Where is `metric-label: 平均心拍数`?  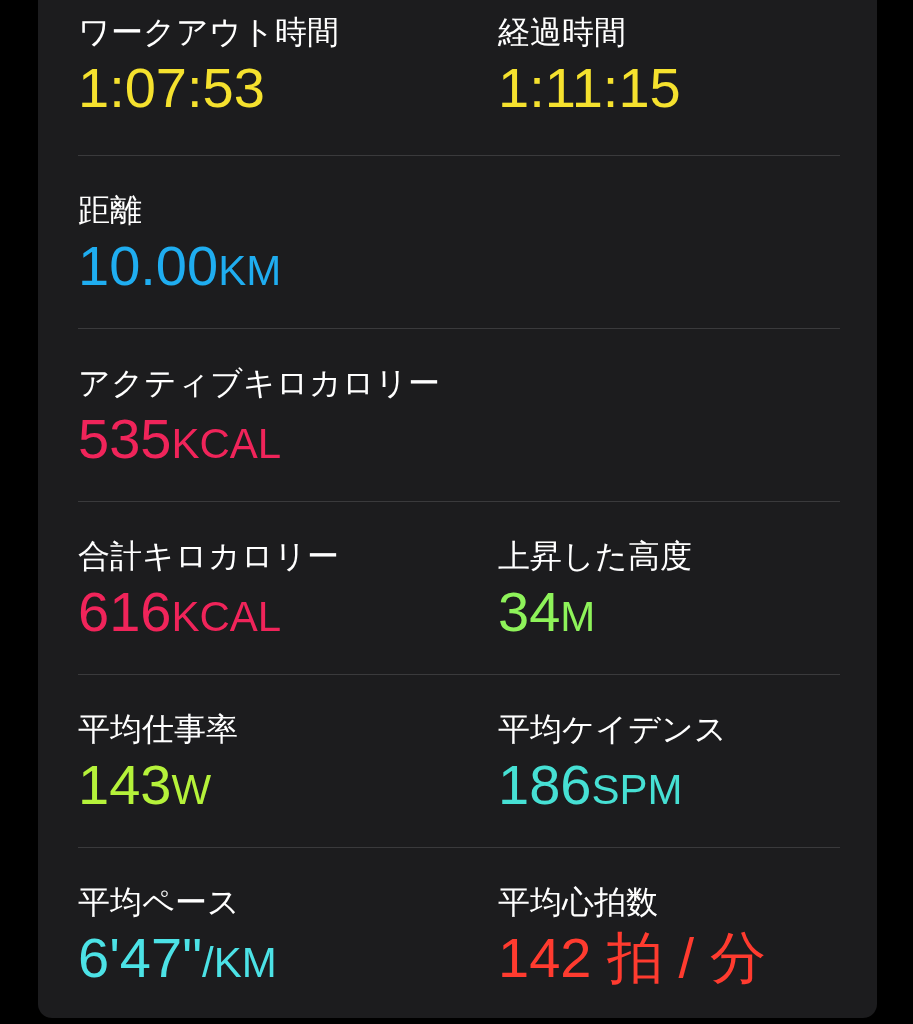
metric-label: 平均心拍数 is located at coordinates (578, 902).